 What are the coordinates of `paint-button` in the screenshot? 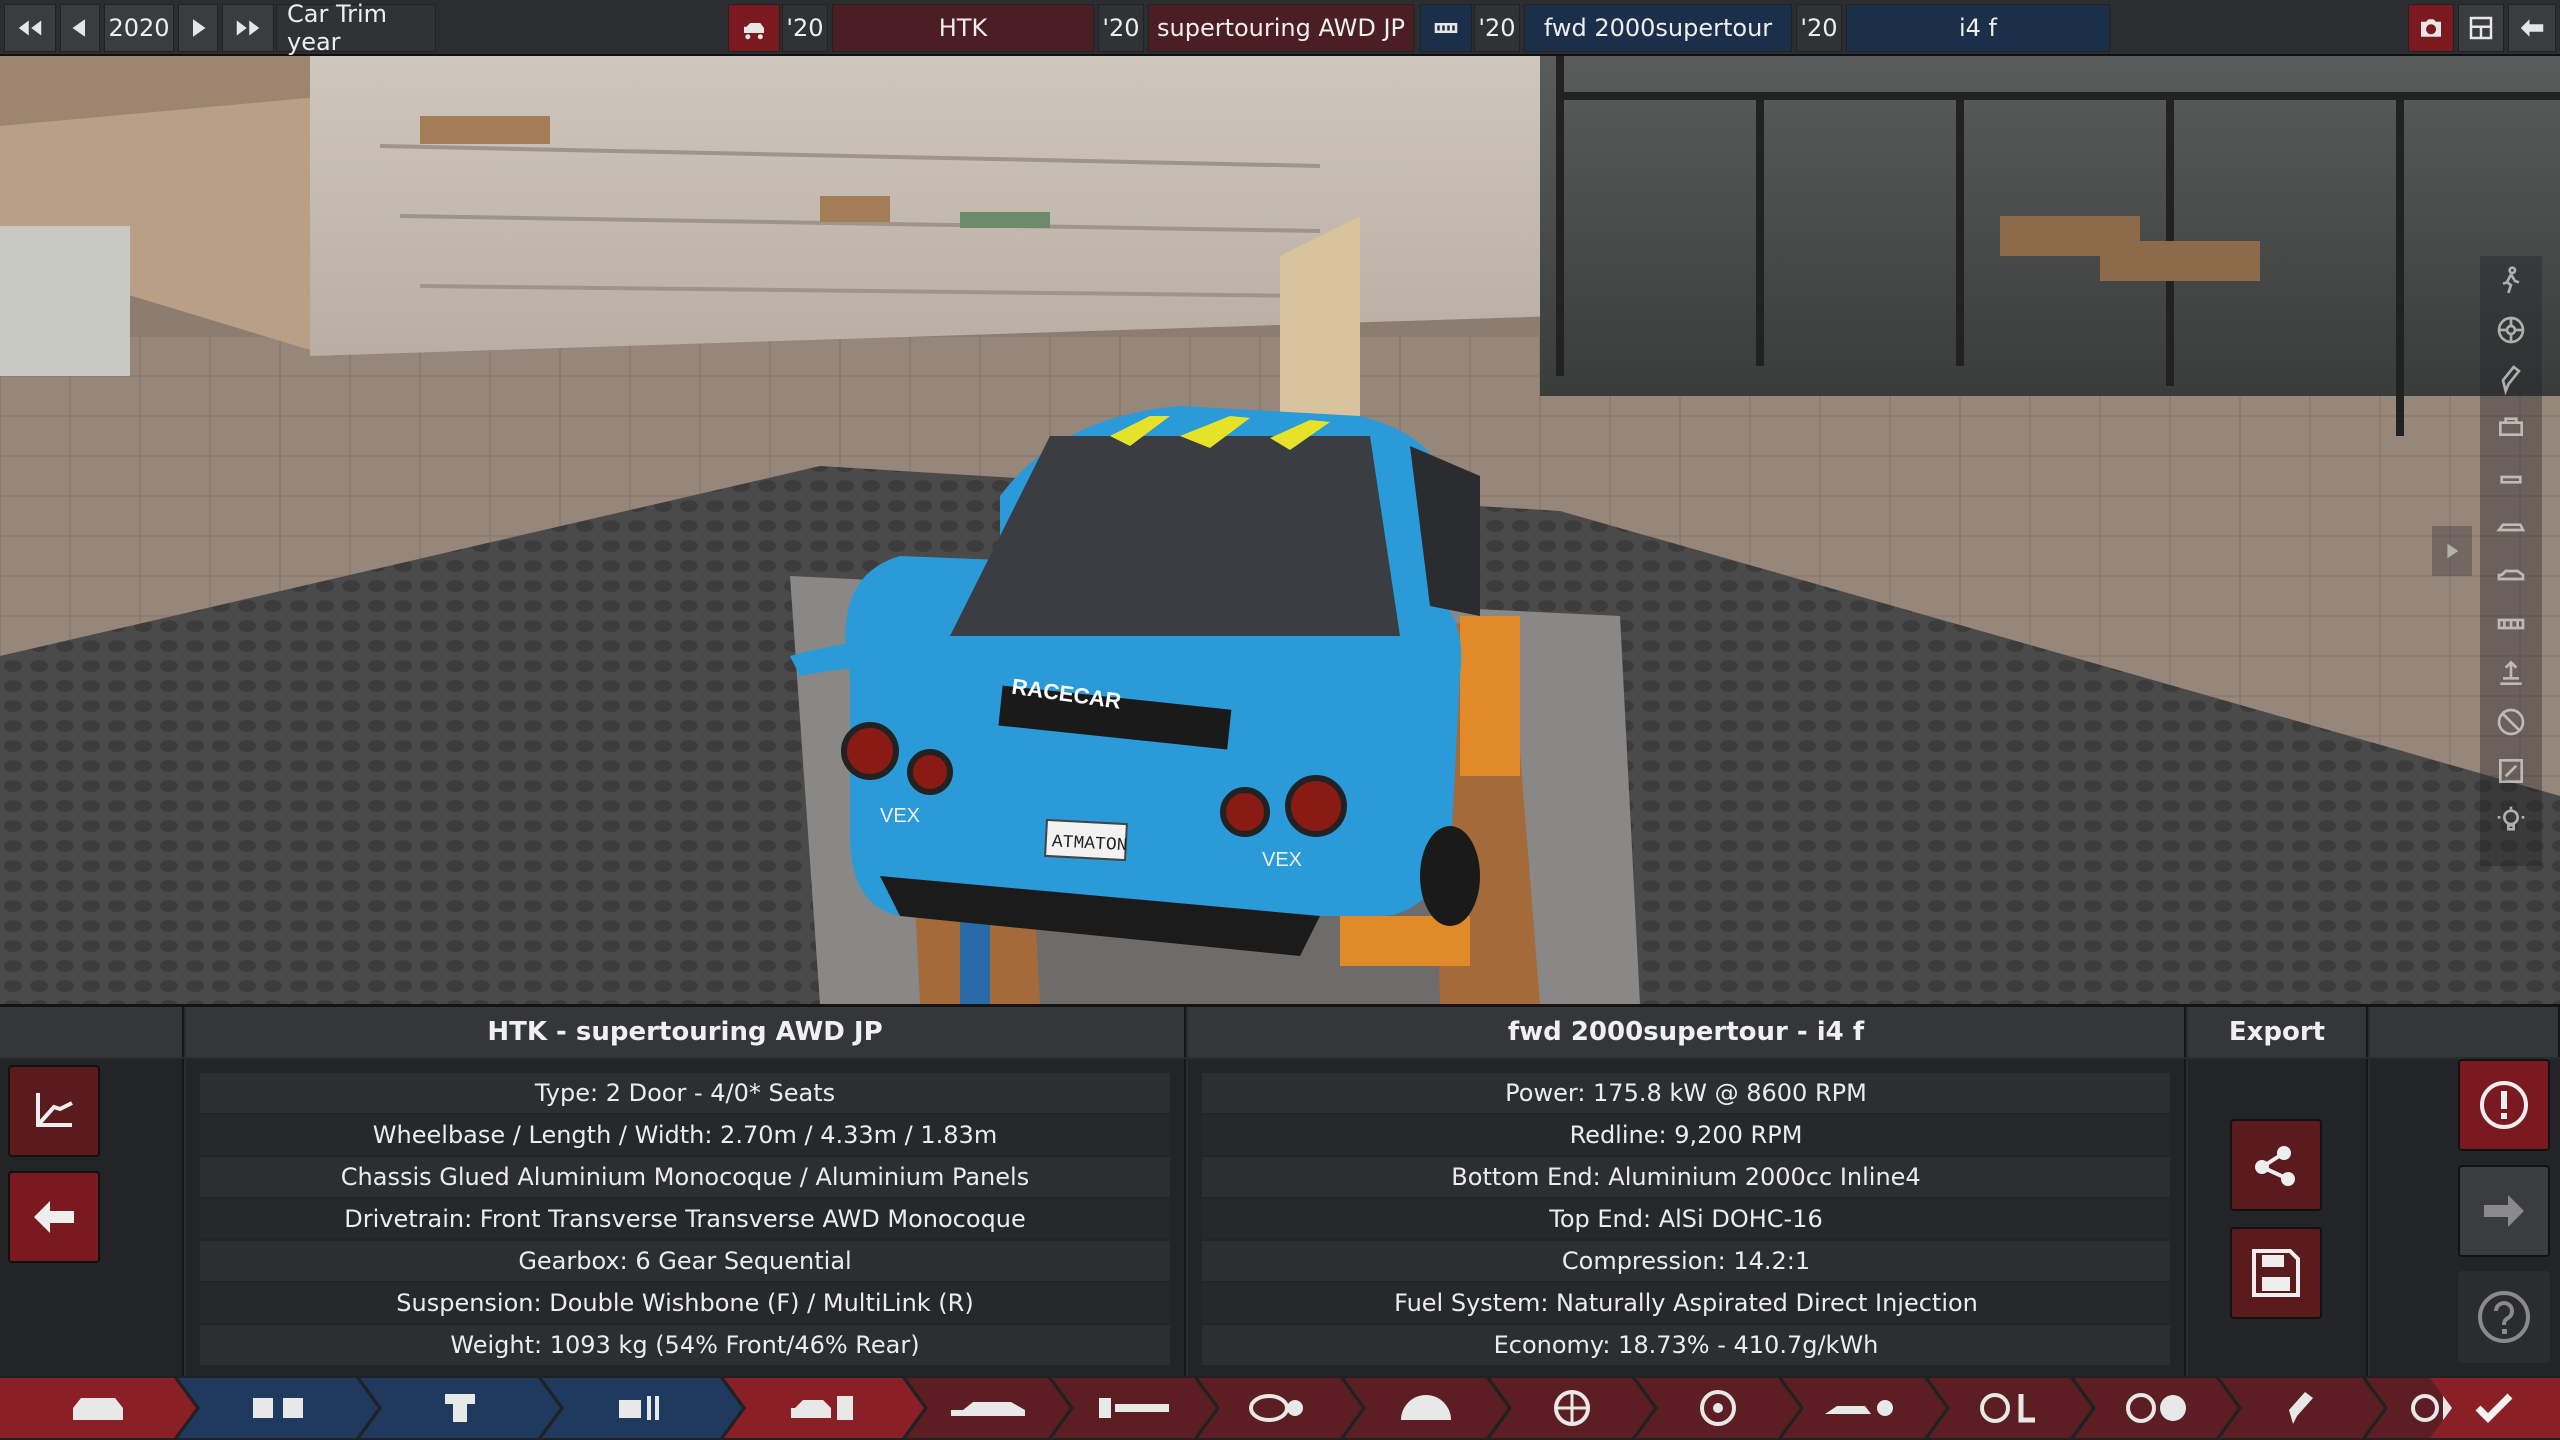 It's located at (2511, 378).